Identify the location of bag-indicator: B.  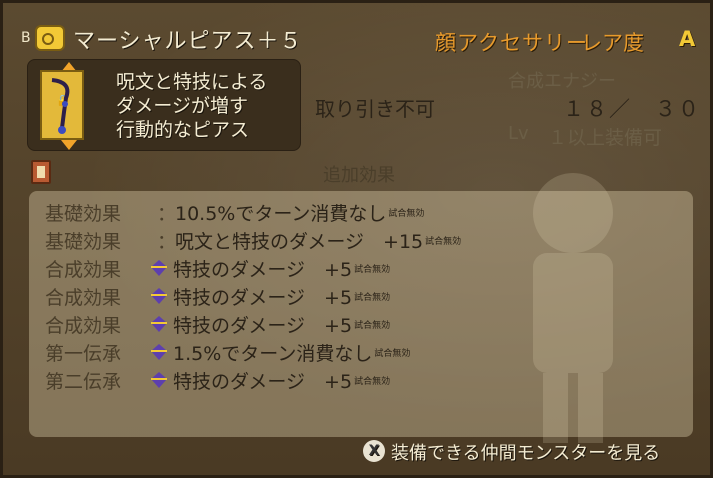
(26, 38).